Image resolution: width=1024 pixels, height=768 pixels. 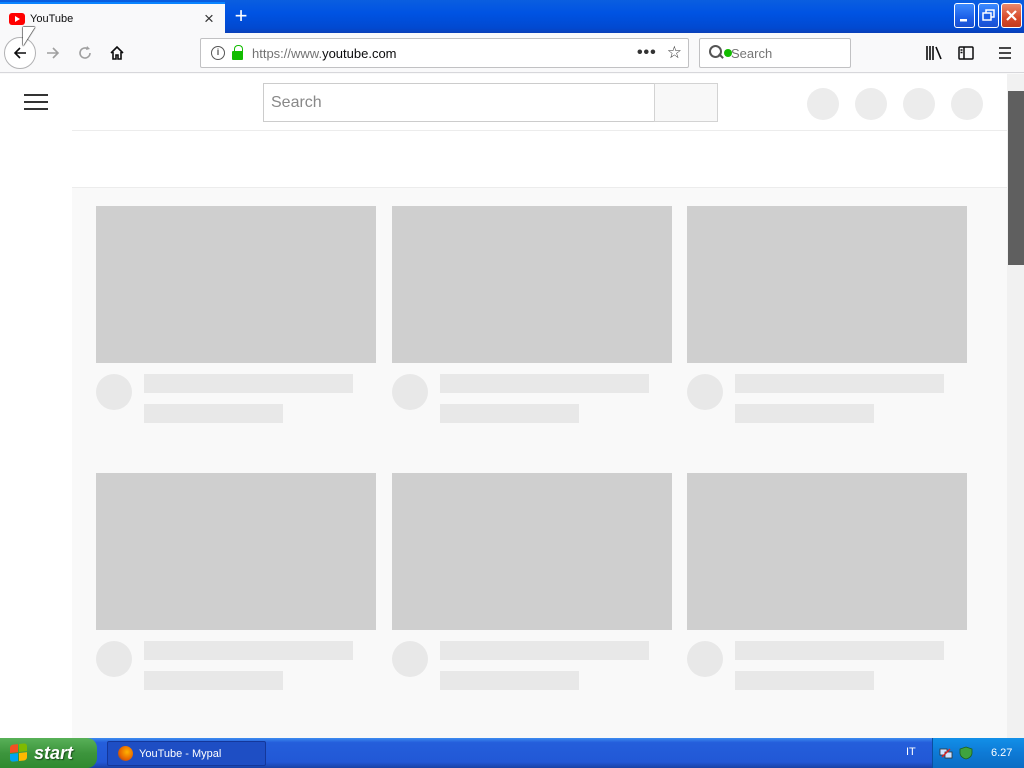 I want to click on network-icon, so click(x=946, y=753).